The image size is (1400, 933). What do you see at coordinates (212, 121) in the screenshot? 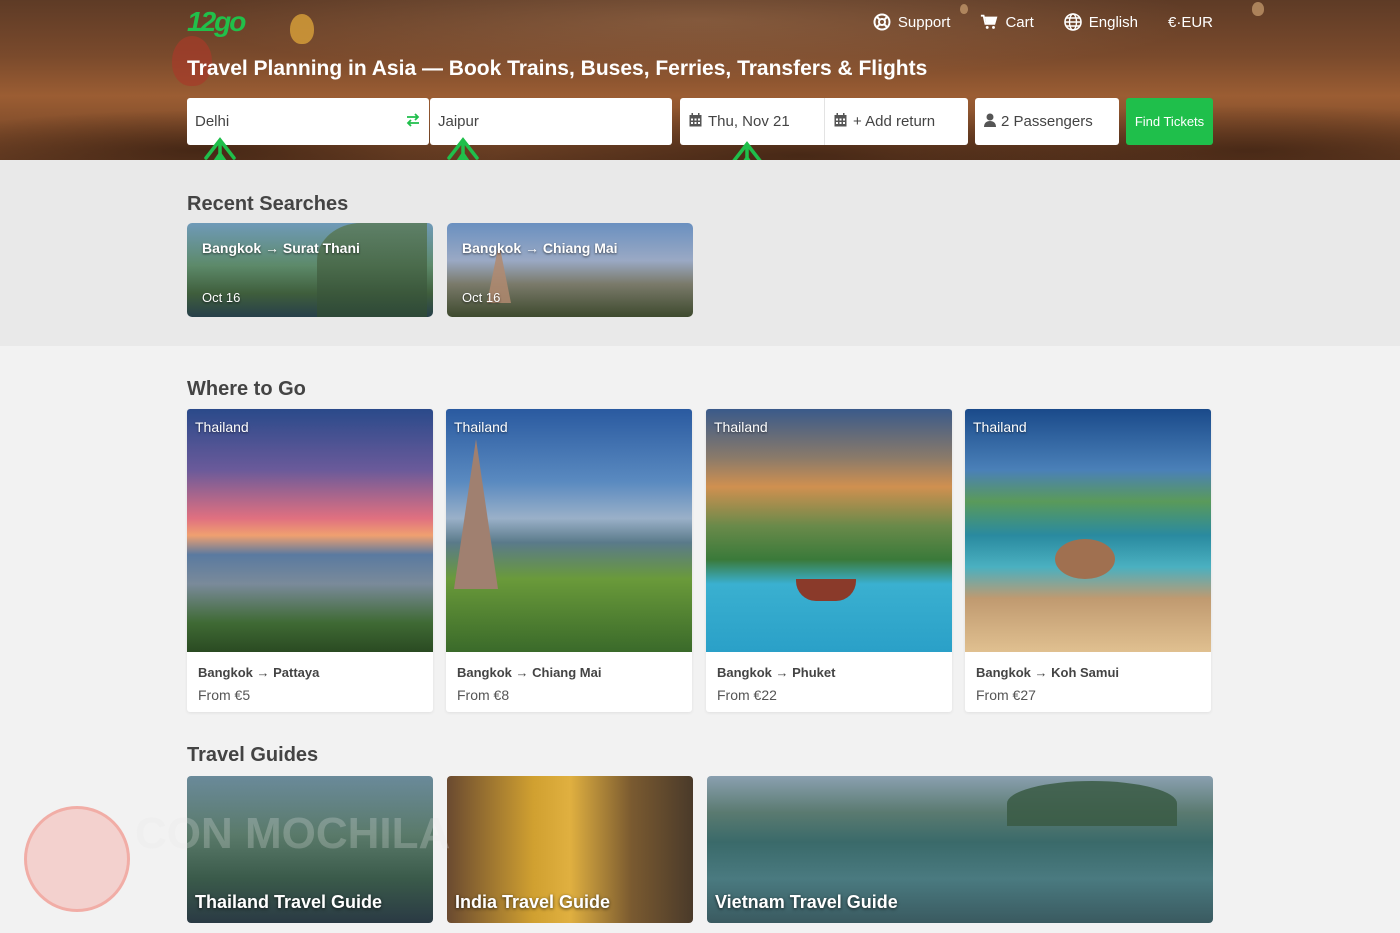
I see `from-value: Delhi` at bounding box center [212, 121].